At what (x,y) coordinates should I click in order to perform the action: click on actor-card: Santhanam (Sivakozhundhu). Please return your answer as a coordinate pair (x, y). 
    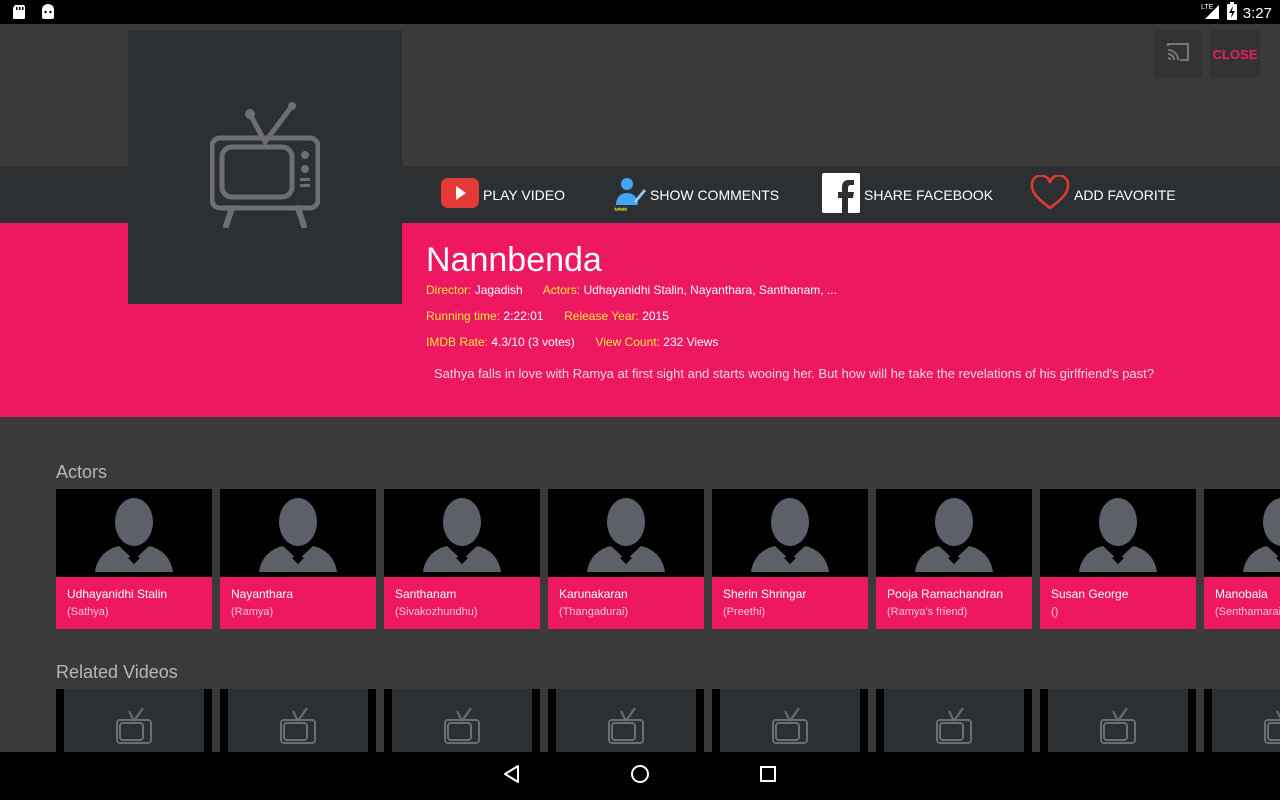
    Looking at the image, I should click on (462, 559).